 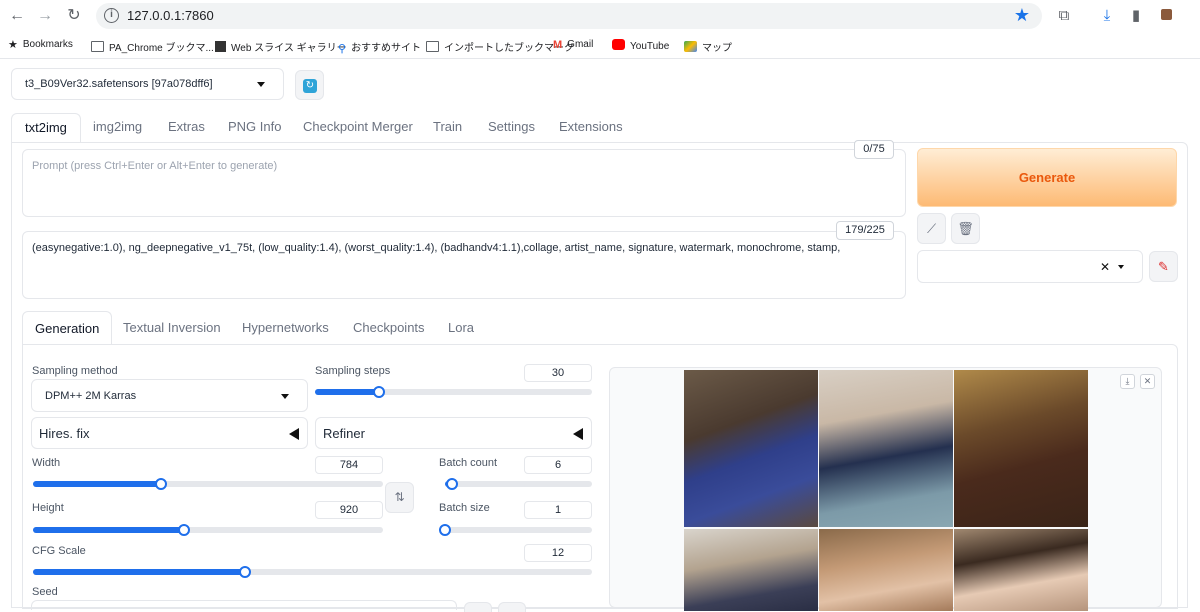 I want to click on clear-prompt-button: 🗑, so click(x=965, y=228).